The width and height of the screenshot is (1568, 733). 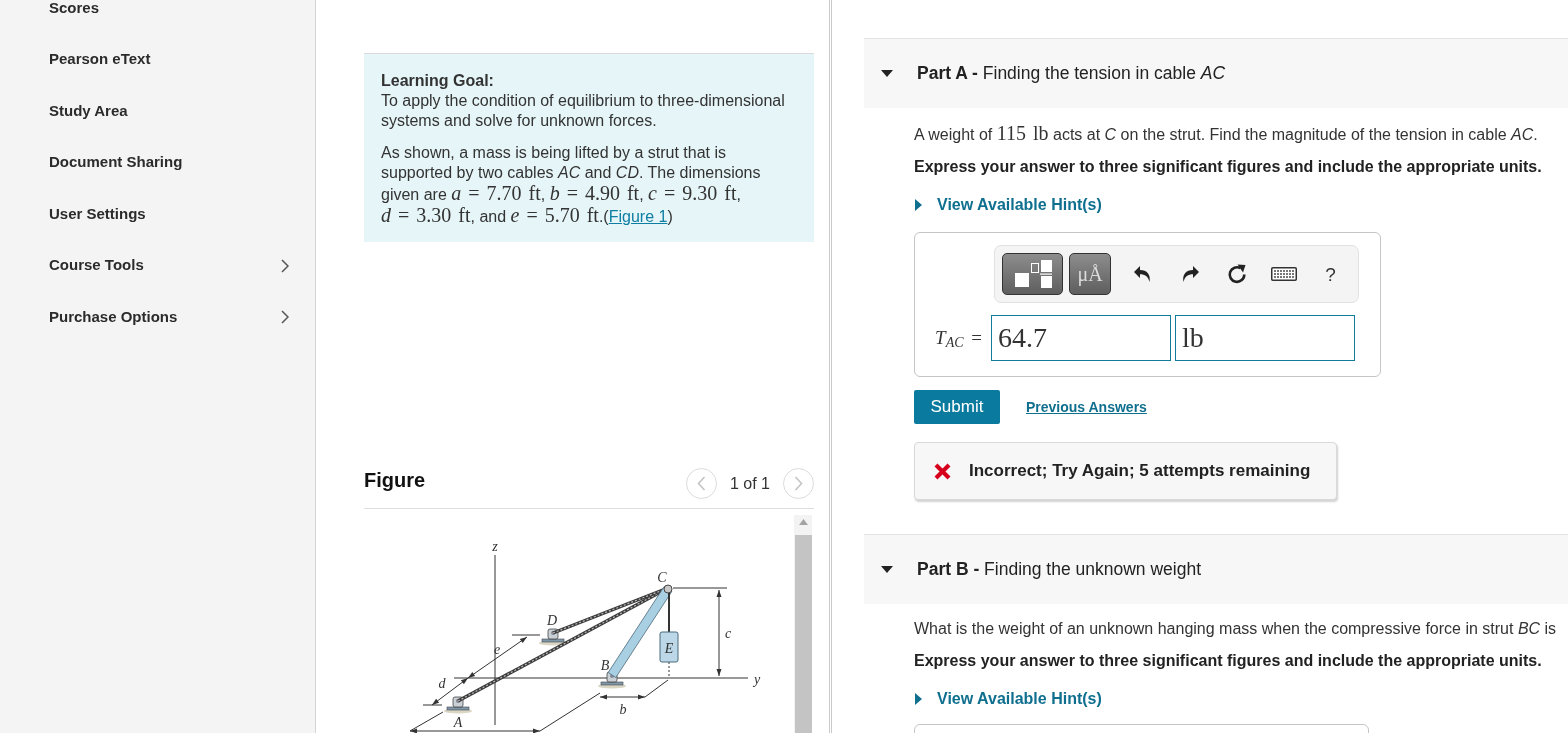 What do you see at coordinates (497, 649) in the screenshot?
I see `dimension-label: e` at bounding box center [497, 649].